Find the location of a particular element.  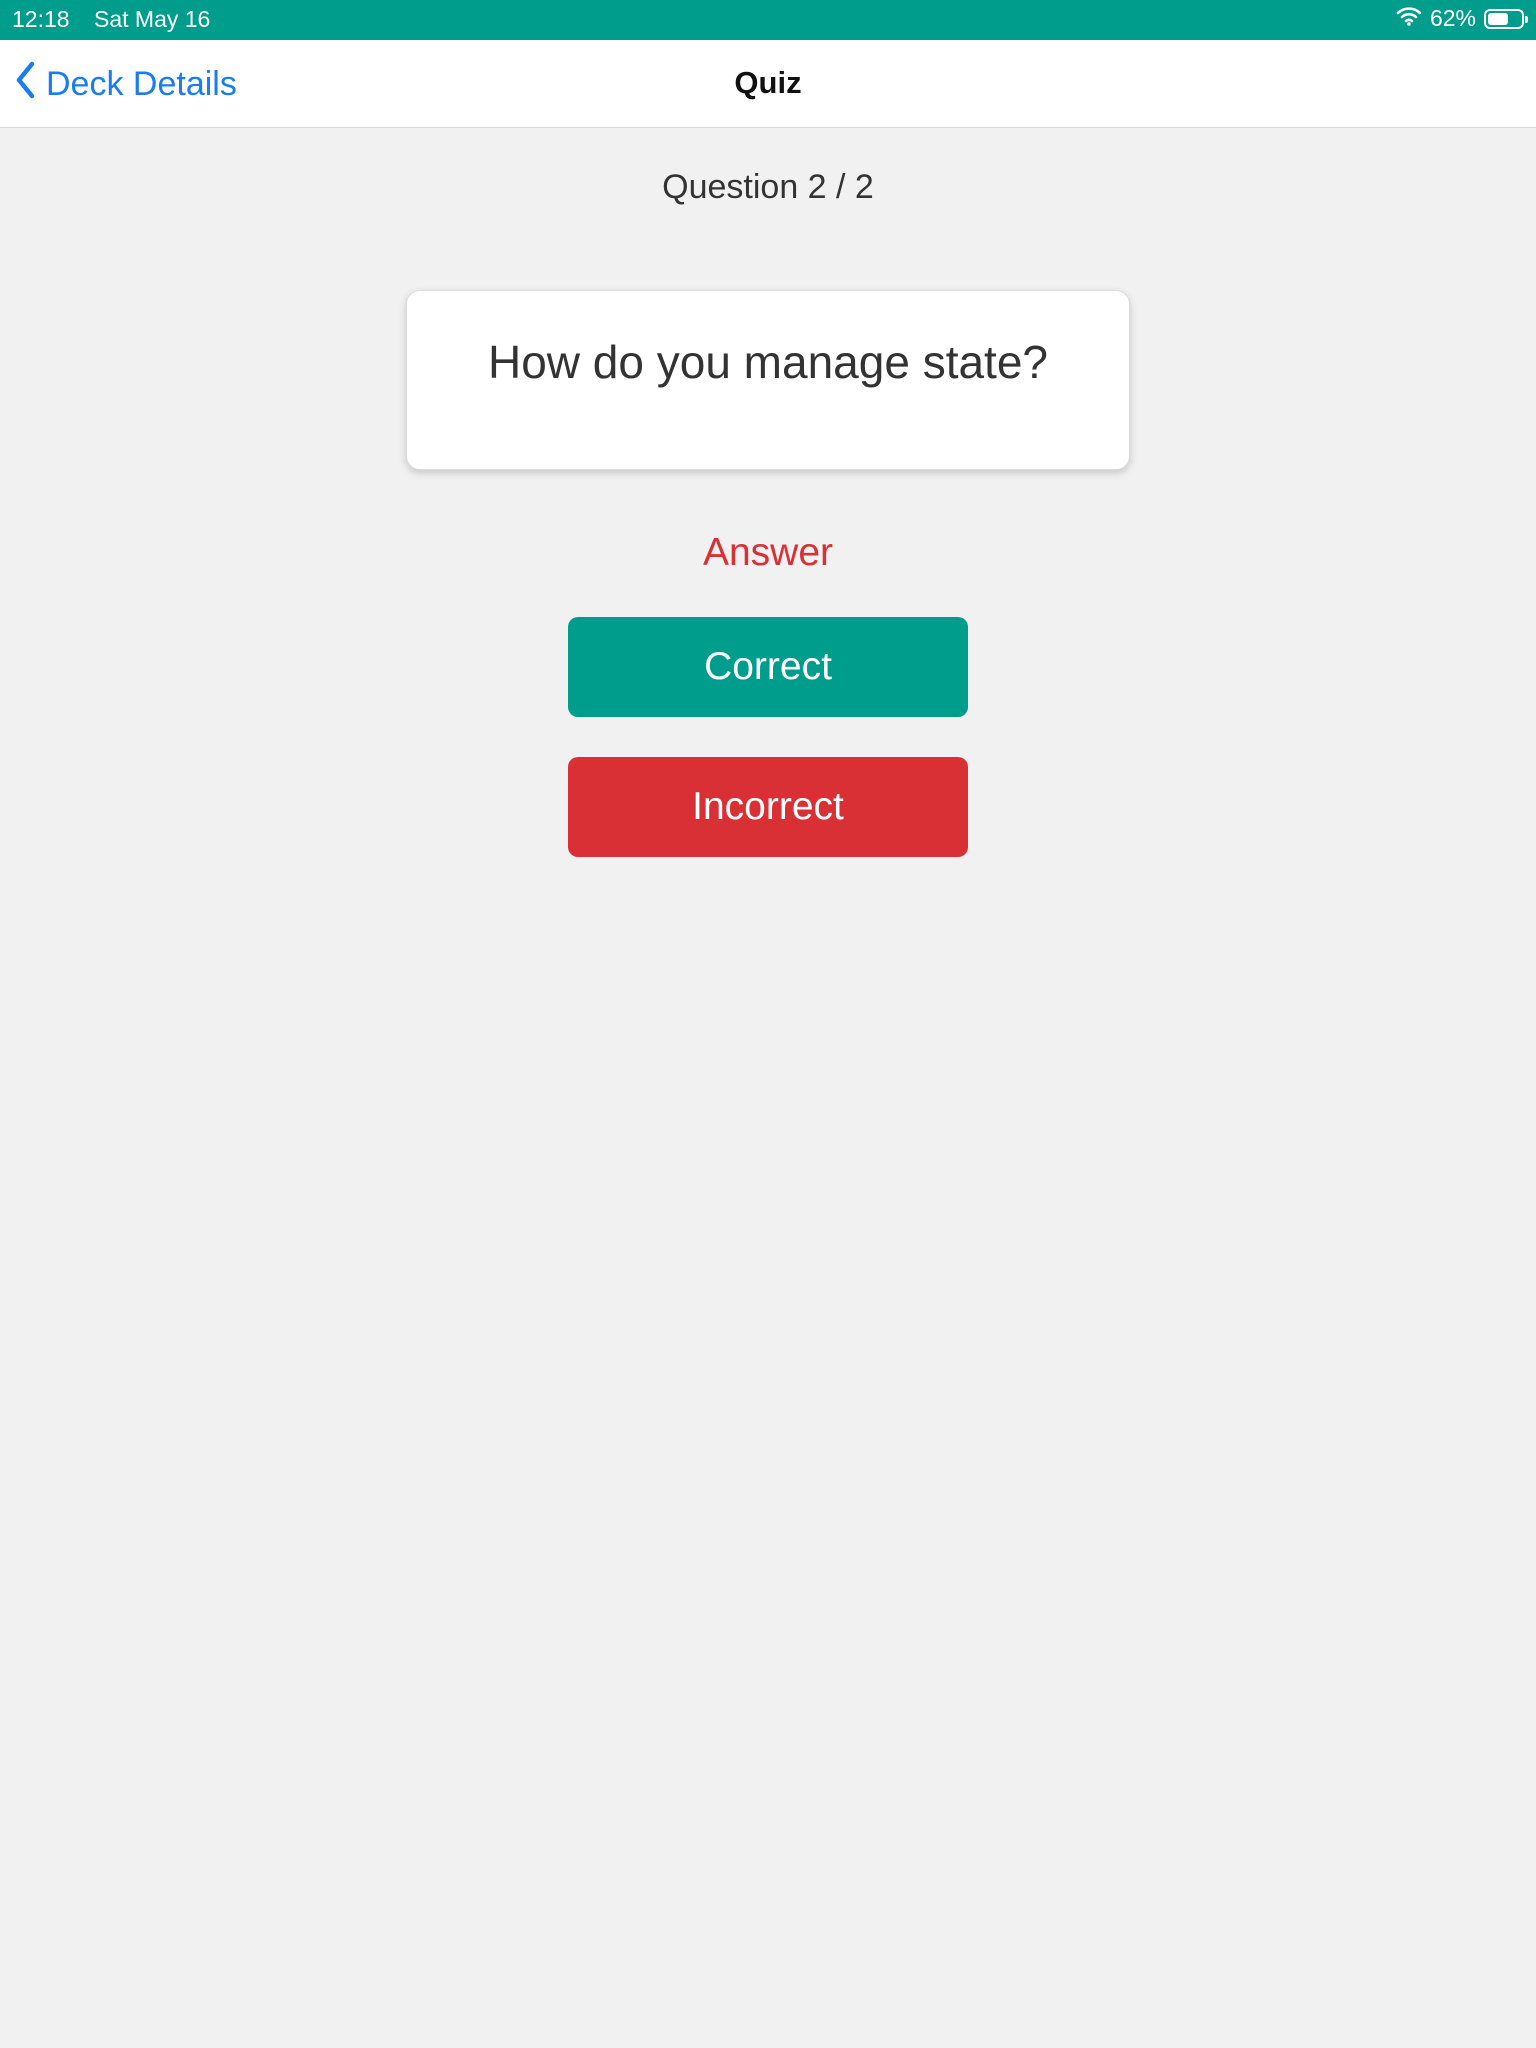

battery-icon is located at coordinates (1506, 18).